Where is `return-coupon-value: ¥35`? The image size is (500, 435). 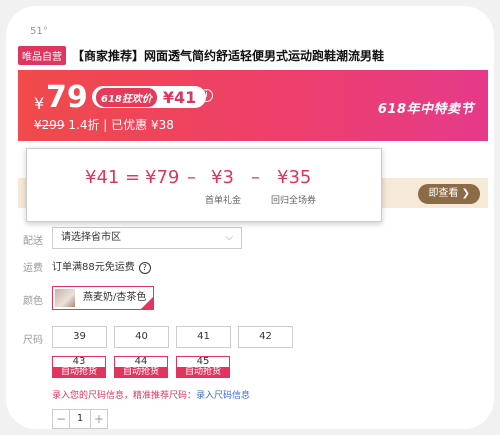
return-coupon-value: ¥35 is located at coordinates (294, 177).